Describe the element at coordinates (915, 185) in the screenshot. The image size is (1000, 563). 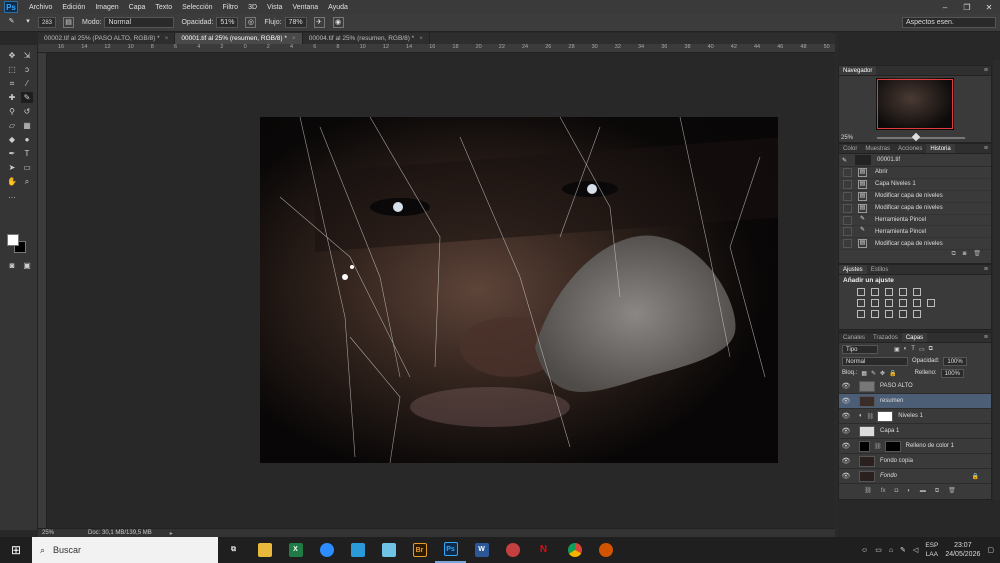
I see `history-step: ▤ Capa Niveles 1` at that location.